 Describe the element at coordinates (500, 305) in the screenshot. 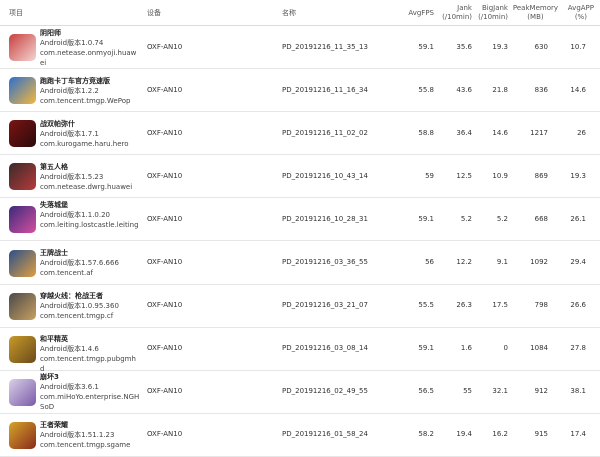

I see `bigjank-cell: 17.5` at that location.